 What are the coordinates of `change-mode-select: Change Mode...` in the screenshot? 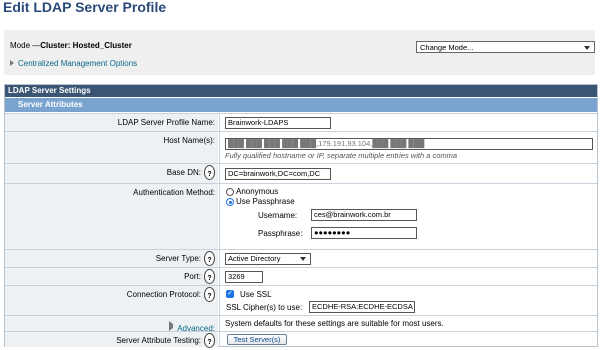 It's located at (505, 47).